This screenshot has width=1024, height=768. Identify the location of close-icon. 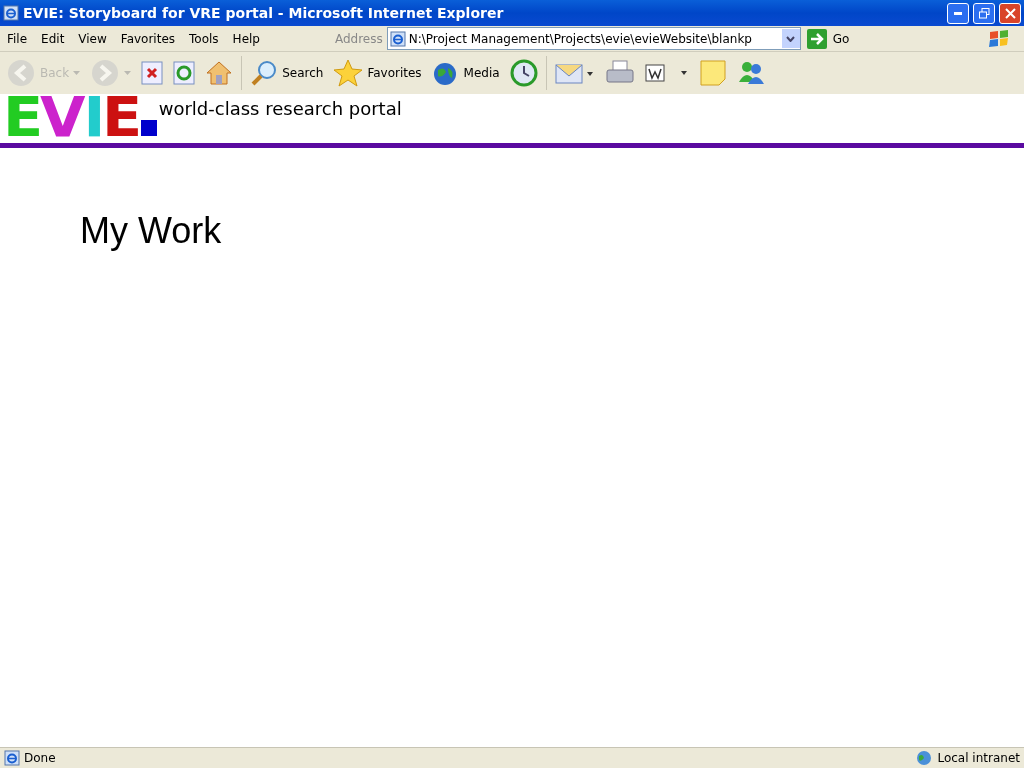
(1010, 13).